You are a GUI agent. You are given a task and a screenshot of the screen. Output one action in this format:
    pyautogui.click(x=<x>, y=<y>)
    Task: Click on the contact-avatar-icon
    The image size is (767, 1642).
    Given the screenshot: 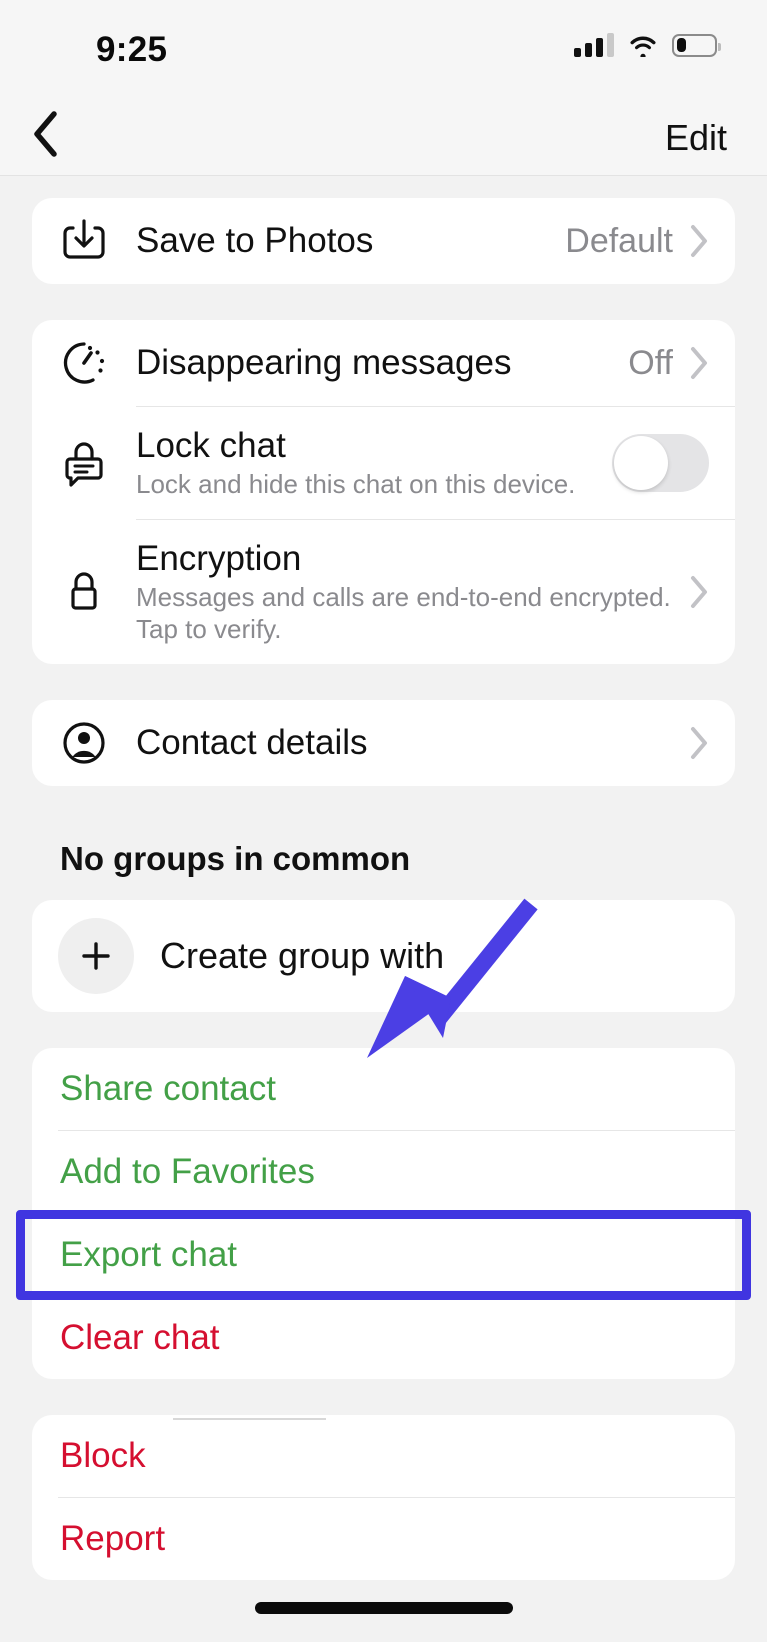 What is the action you would take?
    pyautogui.click(x=84, y=743)
    